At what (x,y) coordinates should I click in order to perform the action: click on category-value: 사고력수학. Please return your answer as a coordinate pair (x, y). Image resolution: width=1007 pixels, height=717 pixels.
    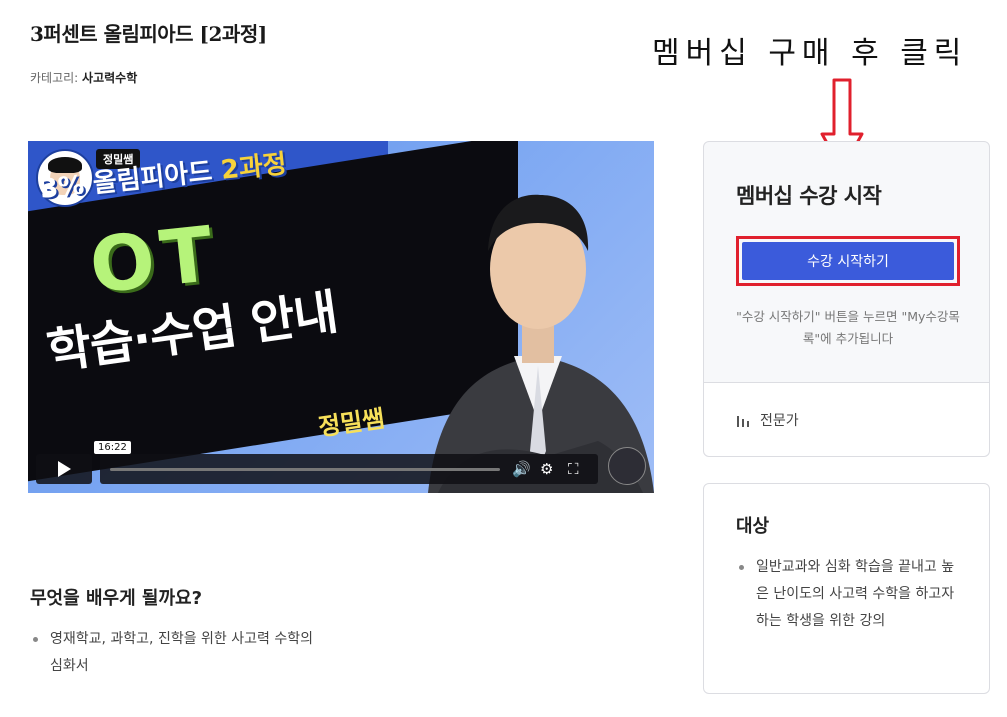
    Looking at the image, I should click on (109, 78).